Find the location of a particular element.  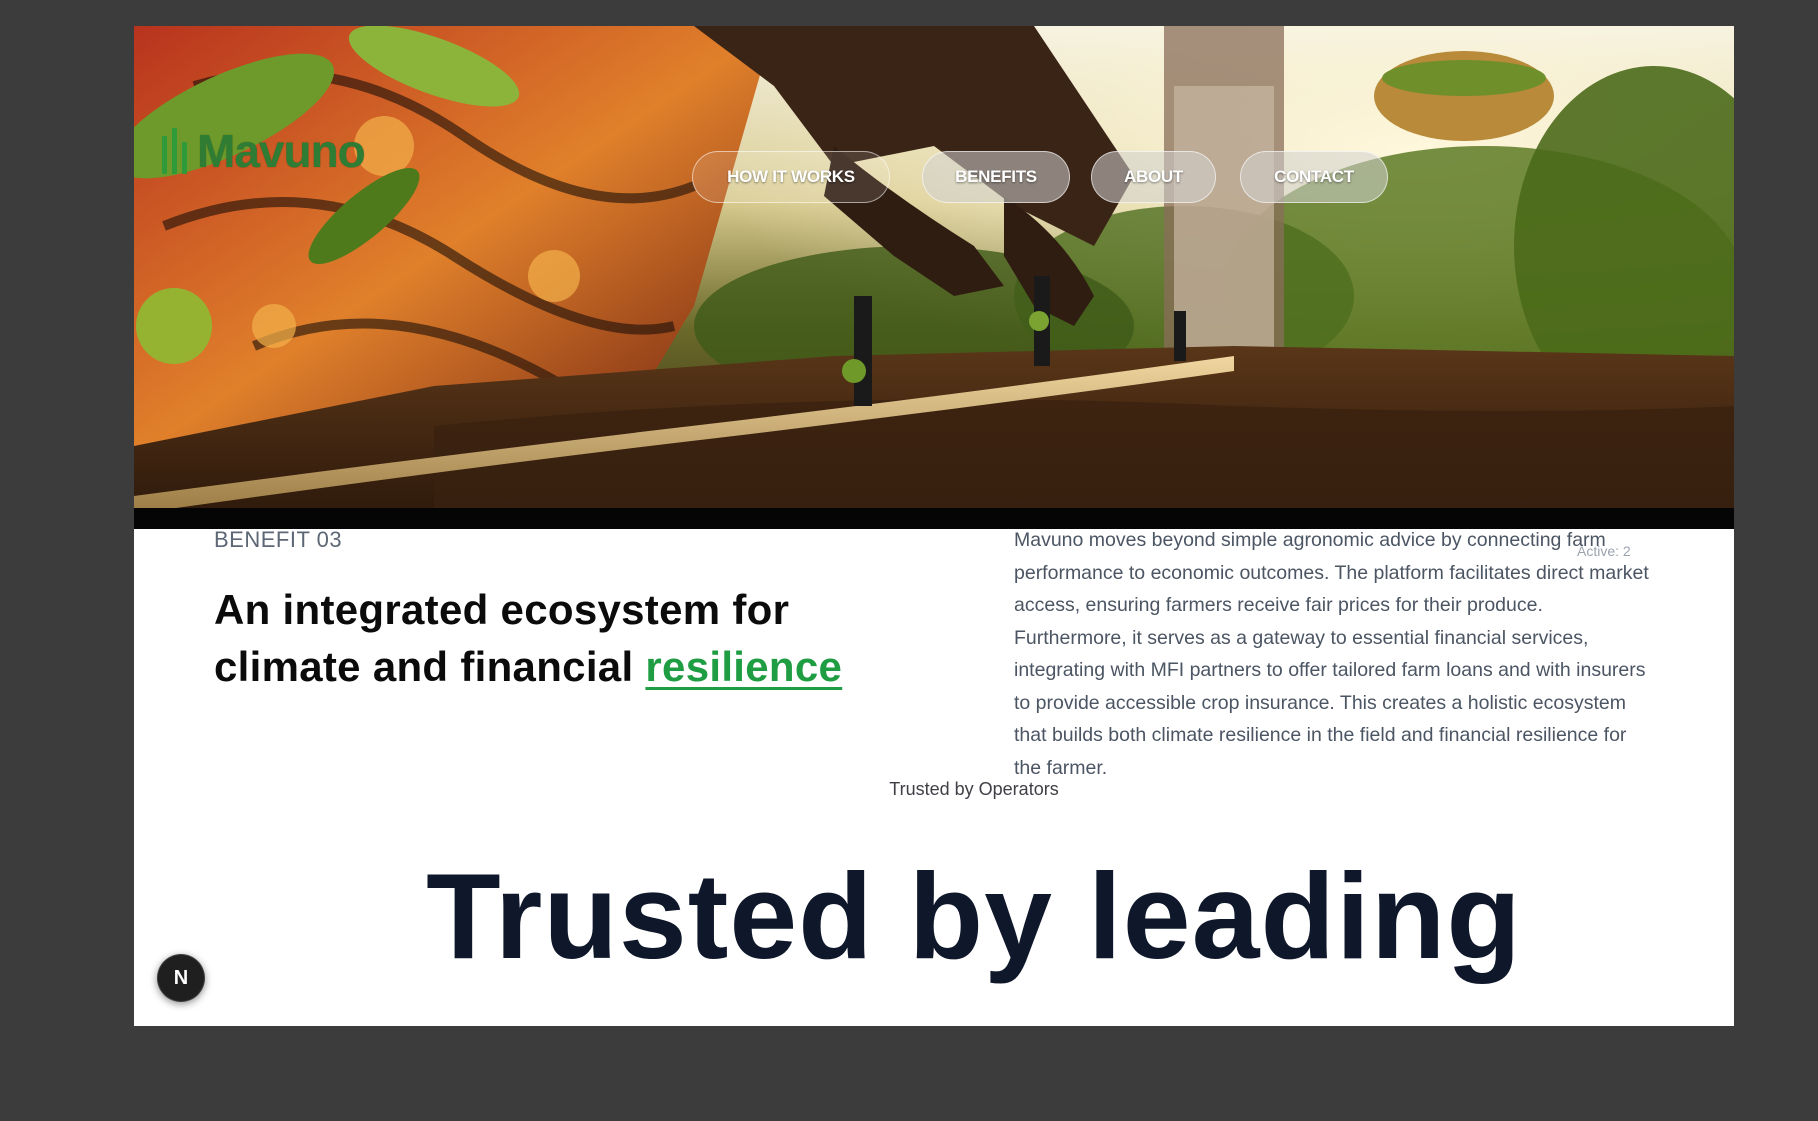

main-nav: HOW IT WORKS BENEFITS ABOUT CONTACT is located at coordinates (934, 178).